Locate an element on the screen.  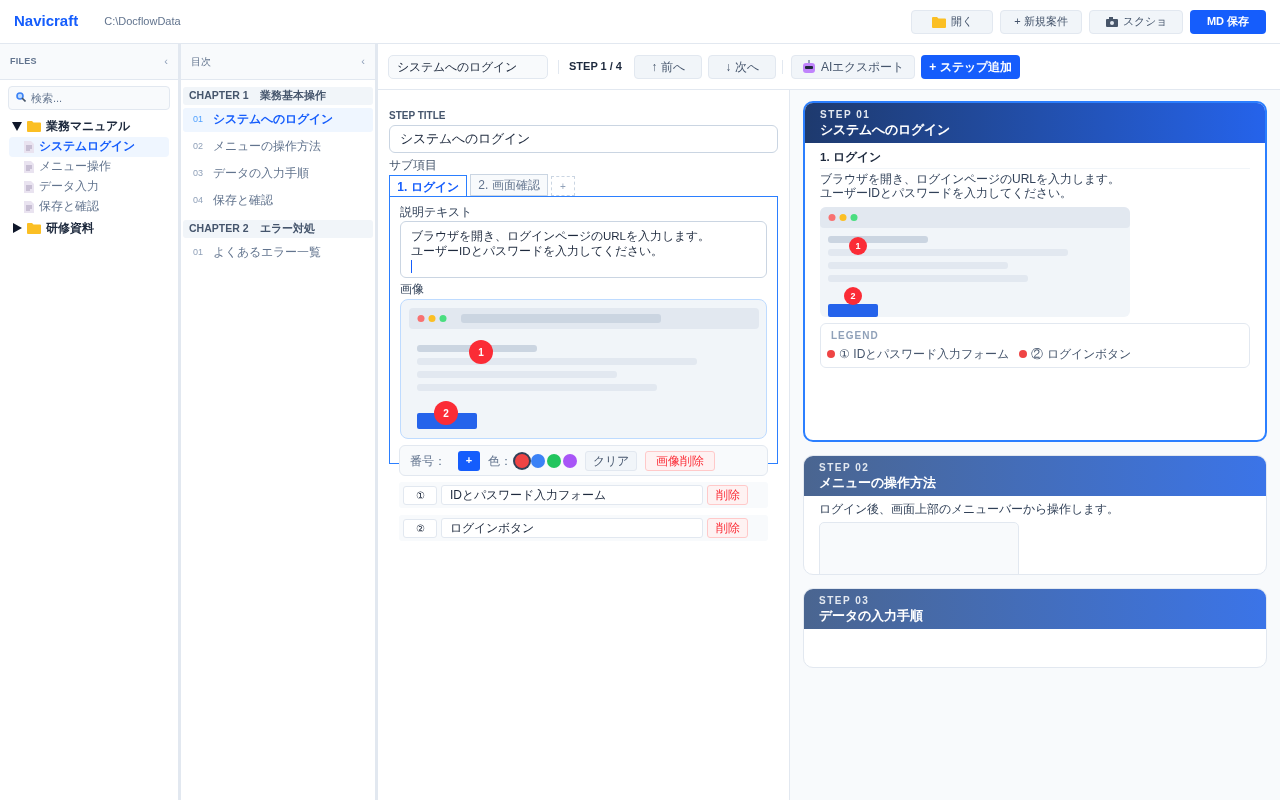
tool-label: 色： is located at coordinates (500, 461).